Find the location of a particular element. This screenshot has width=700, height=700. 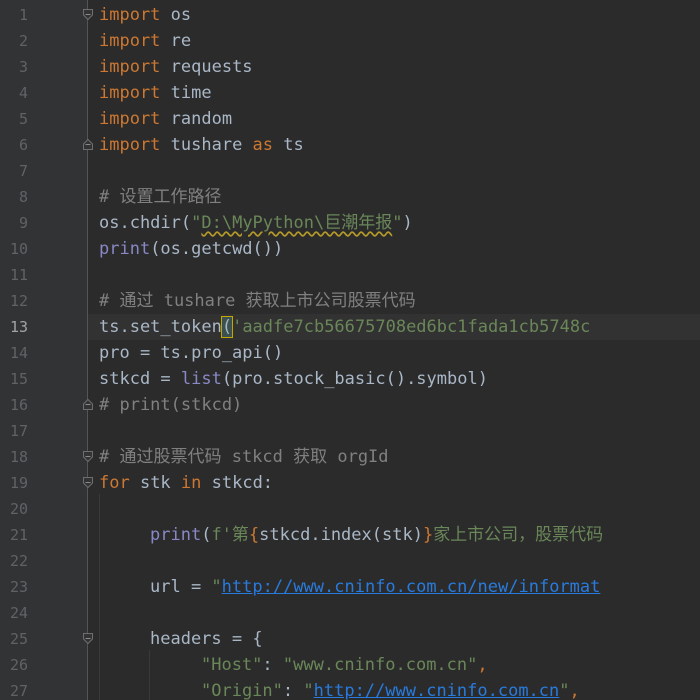

code-line-12: # 通过 tushare 获取上市公司股票代码 is located at coordinates (394, 301).